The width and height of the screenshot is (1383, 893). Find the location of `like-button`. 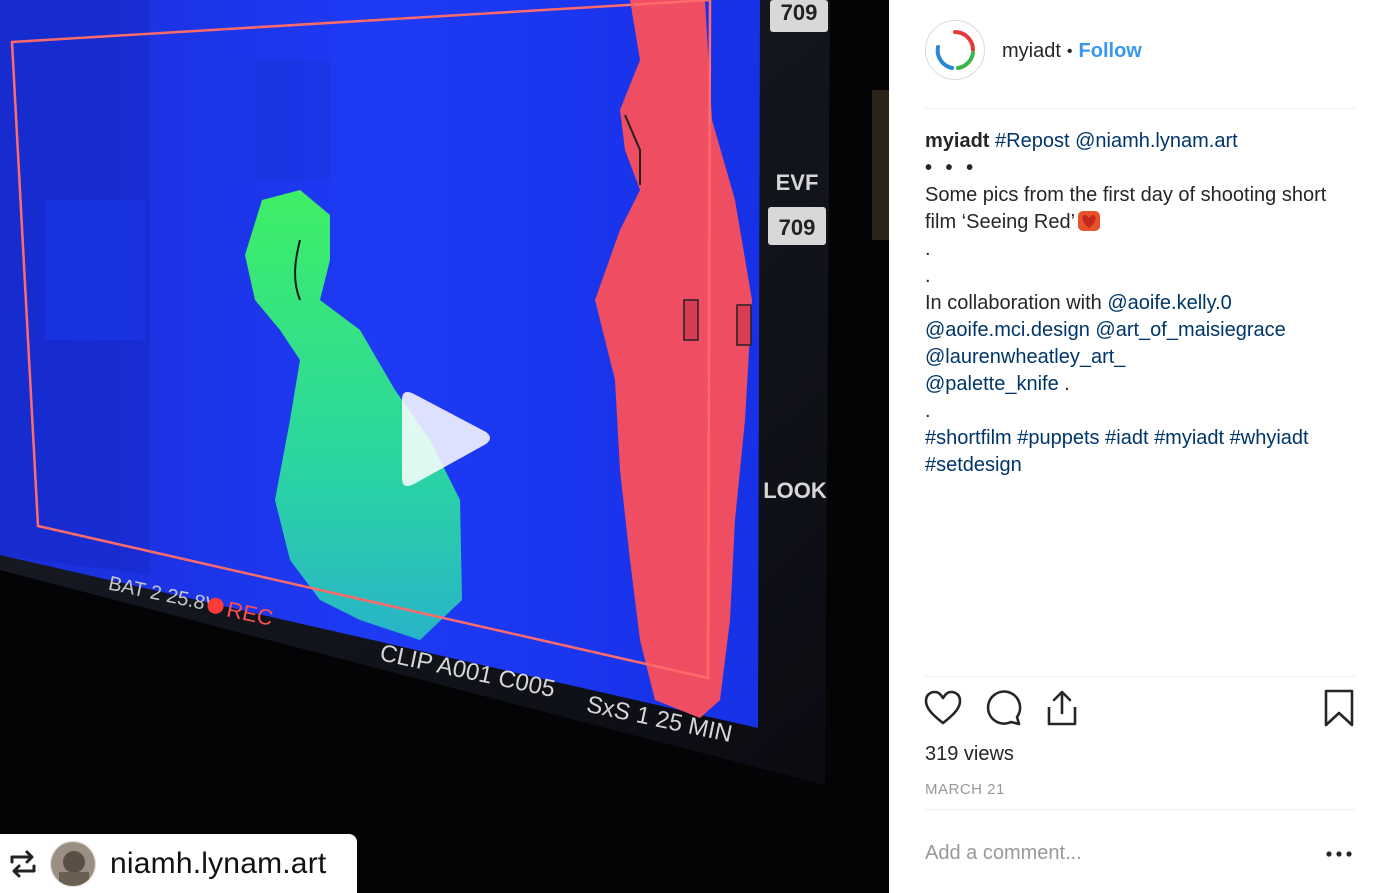

like-button is located at coordinates (943, 708).